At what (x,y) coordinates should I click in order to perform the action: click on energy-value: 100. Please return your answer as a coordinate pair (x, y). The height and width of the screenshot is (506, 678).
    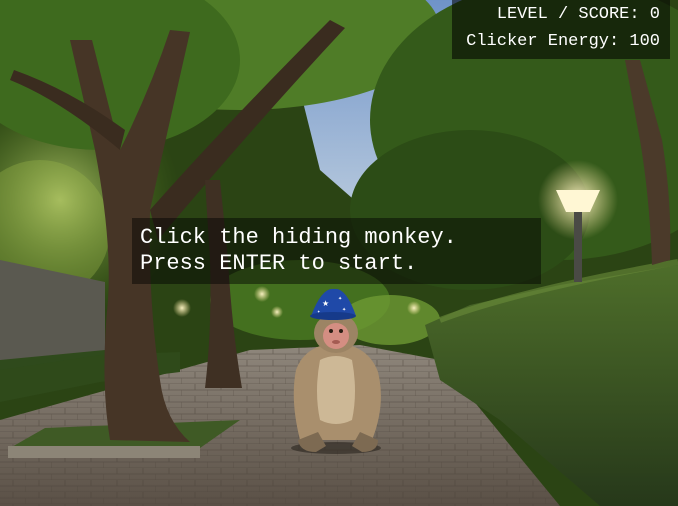
    Looking at the image, I should click on (644, 41).